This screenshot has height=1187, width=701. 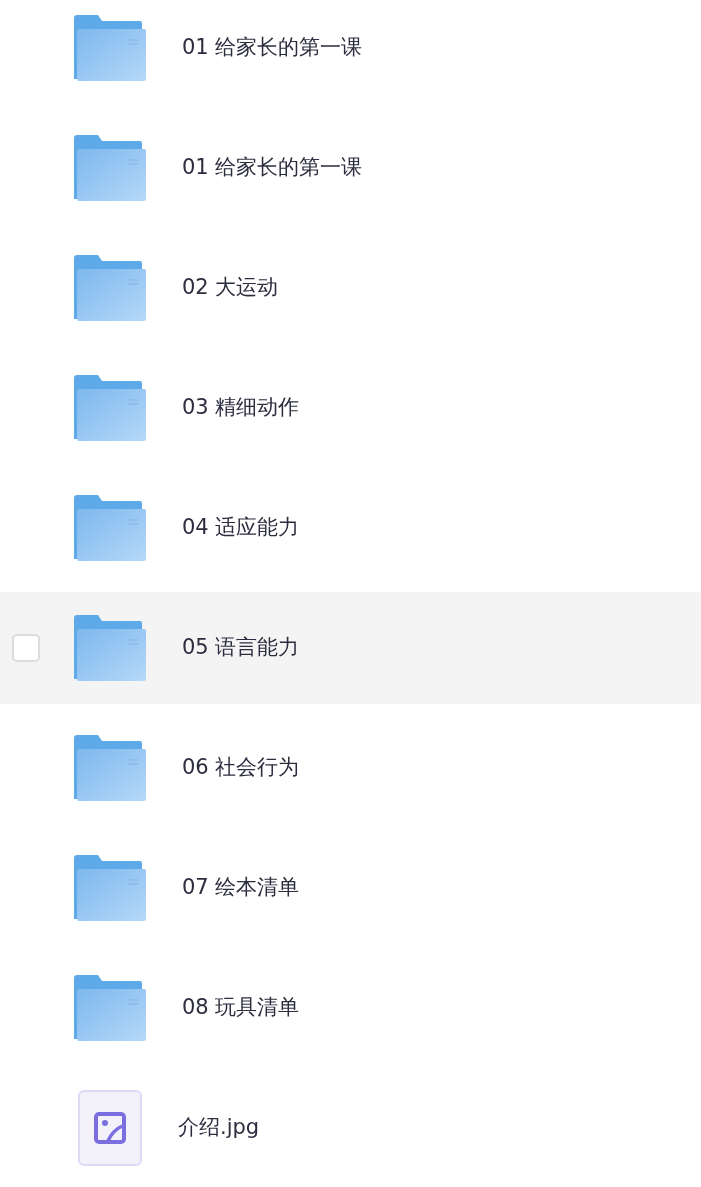 I want to click on checkbox, so click(x=26, y=648).